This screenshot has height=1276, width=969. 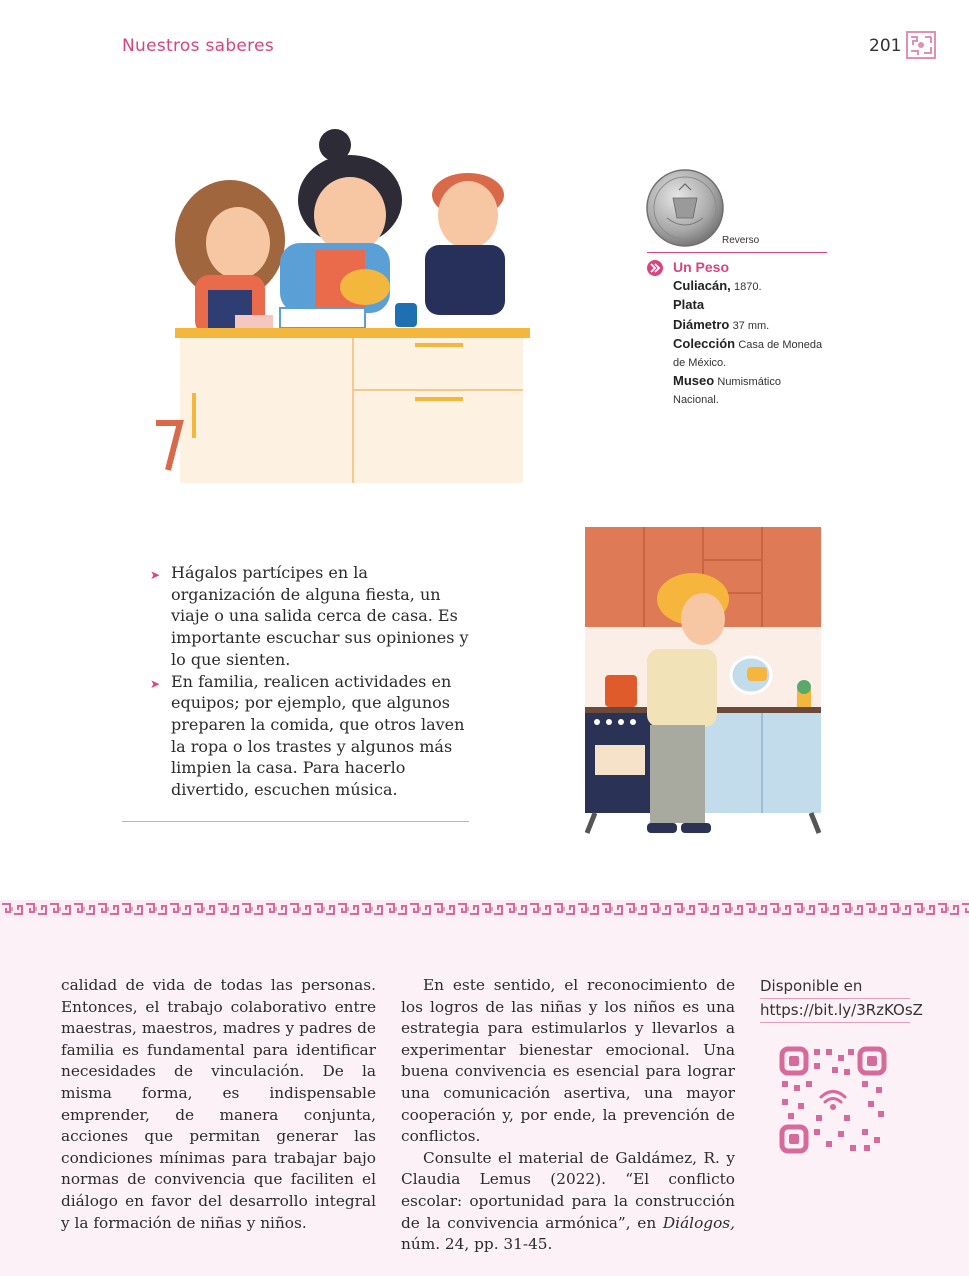 I want to click on decorative-border, so click(x=484, y=909).